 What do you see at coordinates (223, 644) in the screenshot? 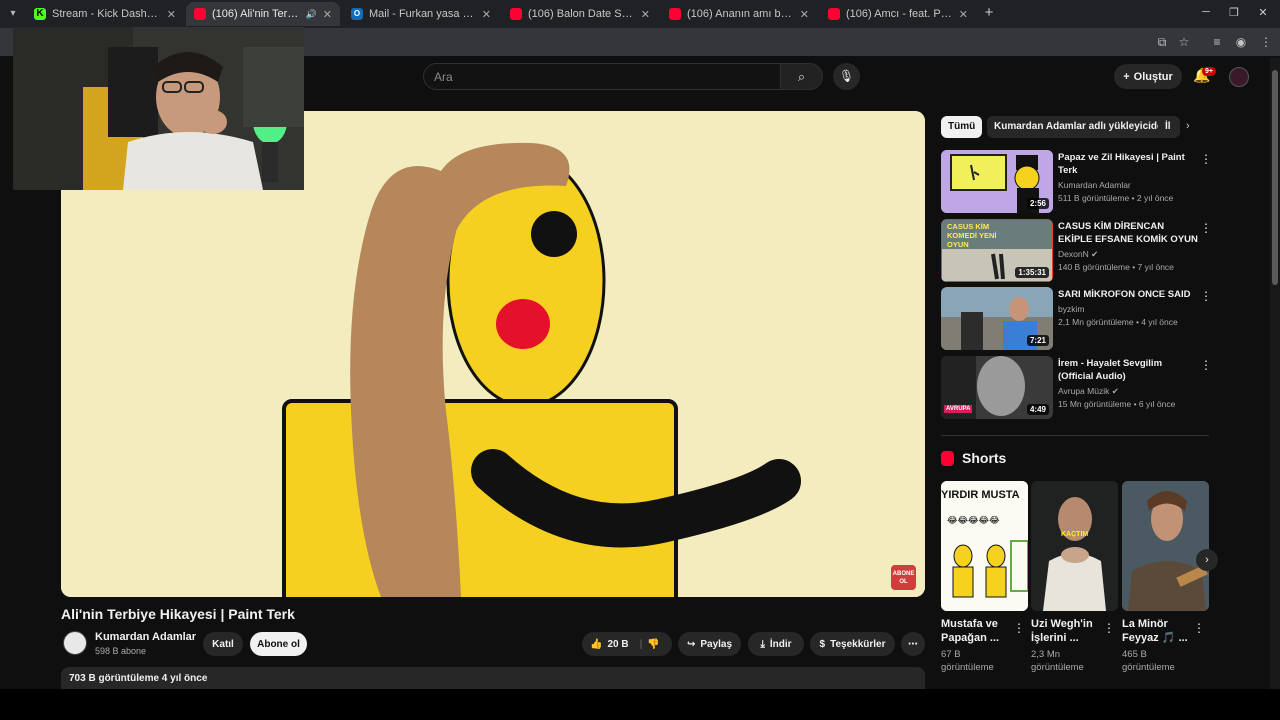
I see `join-button: Katıl` at bounding box center [223, 644].